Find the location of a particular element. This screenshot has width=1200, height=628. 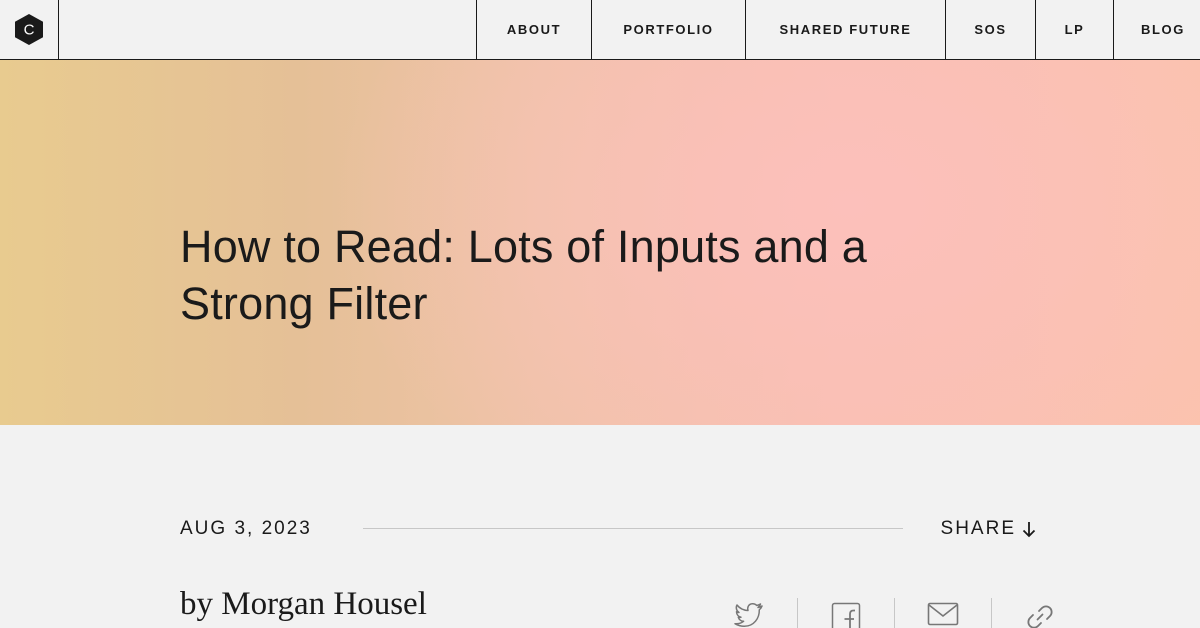

share-button: SHARE is located at coordinates (988, 529).